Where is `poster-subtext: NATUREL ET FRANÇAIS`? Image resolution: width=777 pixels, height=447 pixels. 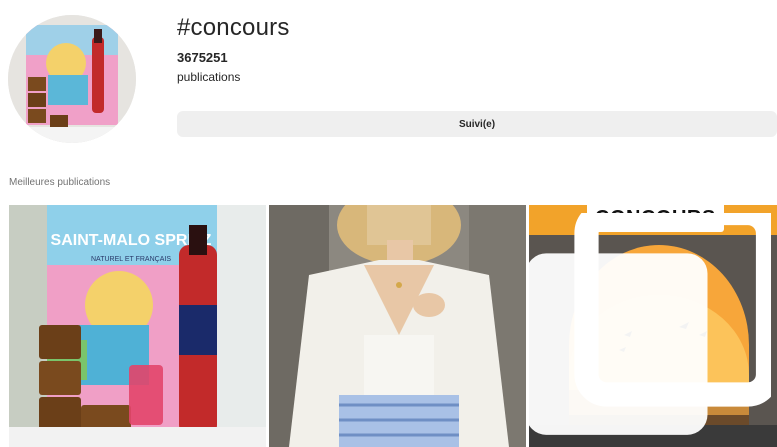 poster-subtext: NATUREL ET FRANÇAIS is located at coordinates (131, 259).